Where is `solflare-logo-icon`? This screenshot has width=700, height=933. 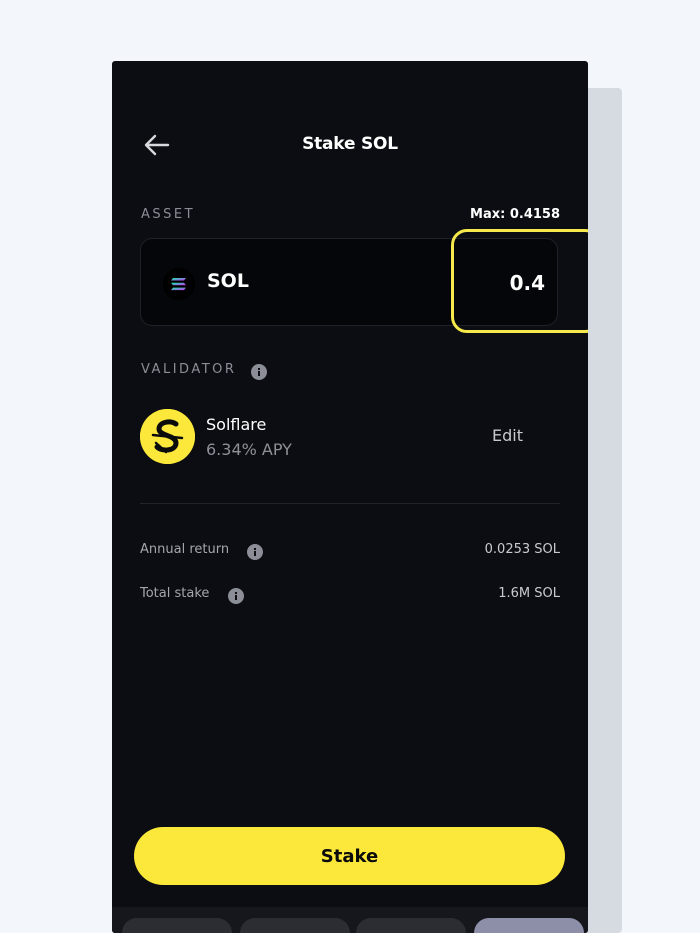
solflare-logo-icon is located at coordinates (167, 436).